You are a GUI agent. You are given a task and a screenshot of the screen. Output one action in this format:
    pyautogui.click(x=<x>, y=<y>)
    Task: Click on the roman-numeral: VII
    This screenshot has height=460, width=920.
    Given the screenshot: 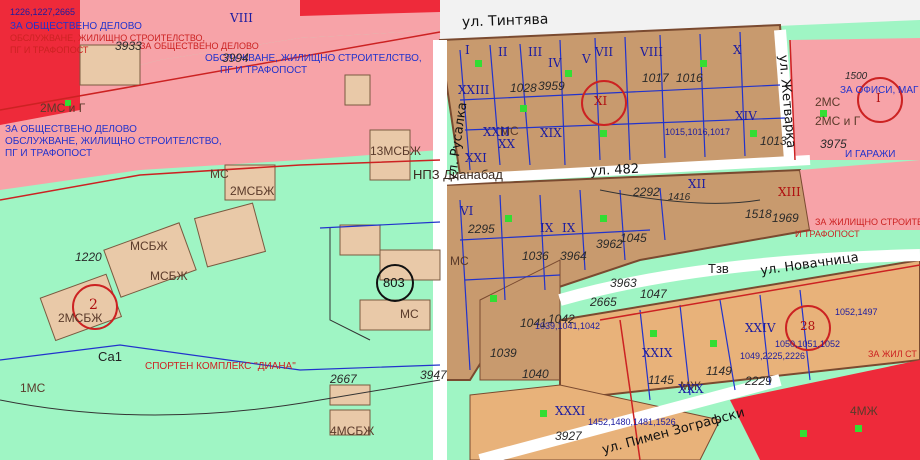 What is the action you would take?
    pyautogui.click(x=604, y=52)
    